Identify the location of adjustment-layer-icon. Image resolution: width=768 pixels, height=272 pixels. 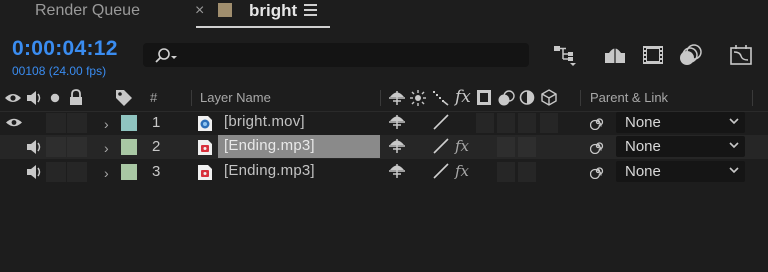
(527, 97).